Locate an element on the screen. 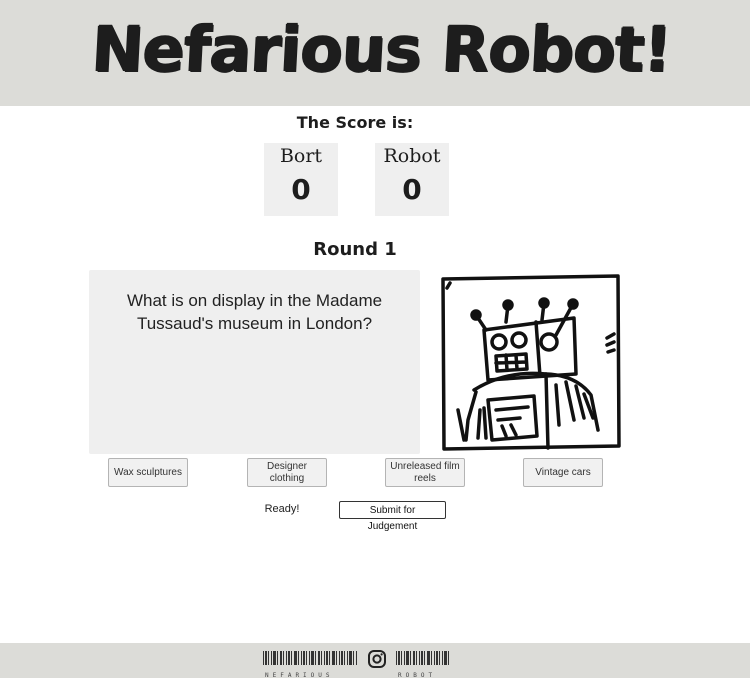  player-name: Bort is located at coordinates (301, 156).